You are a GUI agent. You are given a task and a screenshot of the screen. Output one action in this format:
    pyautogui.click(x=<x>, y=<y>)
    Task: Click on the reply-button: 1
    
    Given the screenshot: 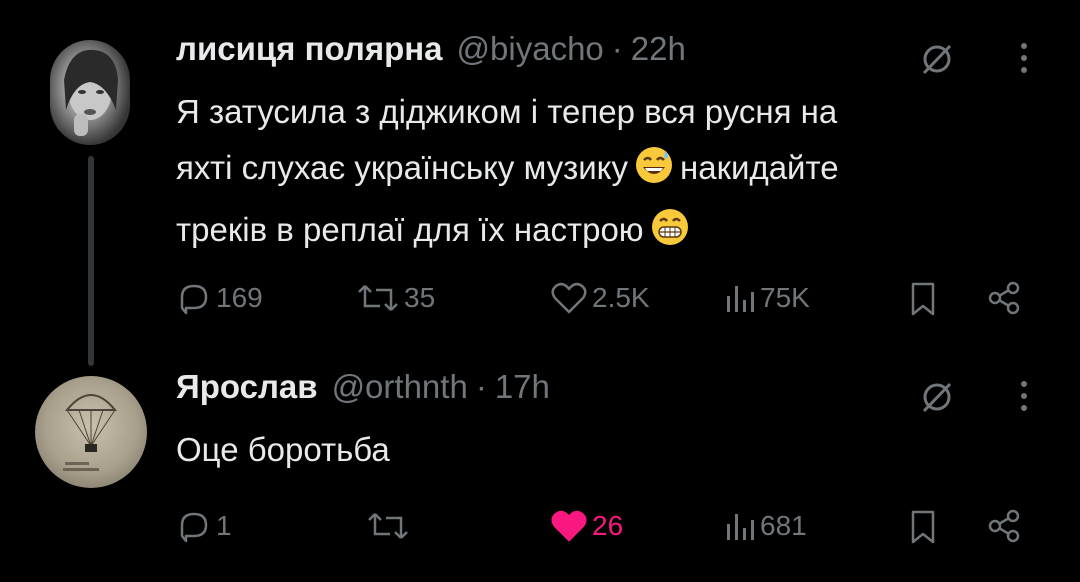 What is the action you would take?
    pyautogui.click(x=204, y=526)
    